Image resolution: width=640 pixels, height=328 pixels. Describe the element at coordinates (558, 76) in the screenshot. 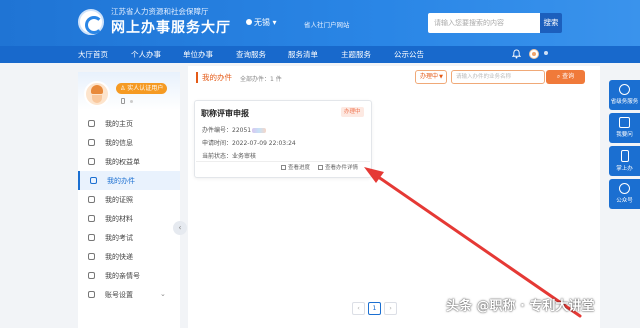

I see `search-icon: ⌕` at that location.